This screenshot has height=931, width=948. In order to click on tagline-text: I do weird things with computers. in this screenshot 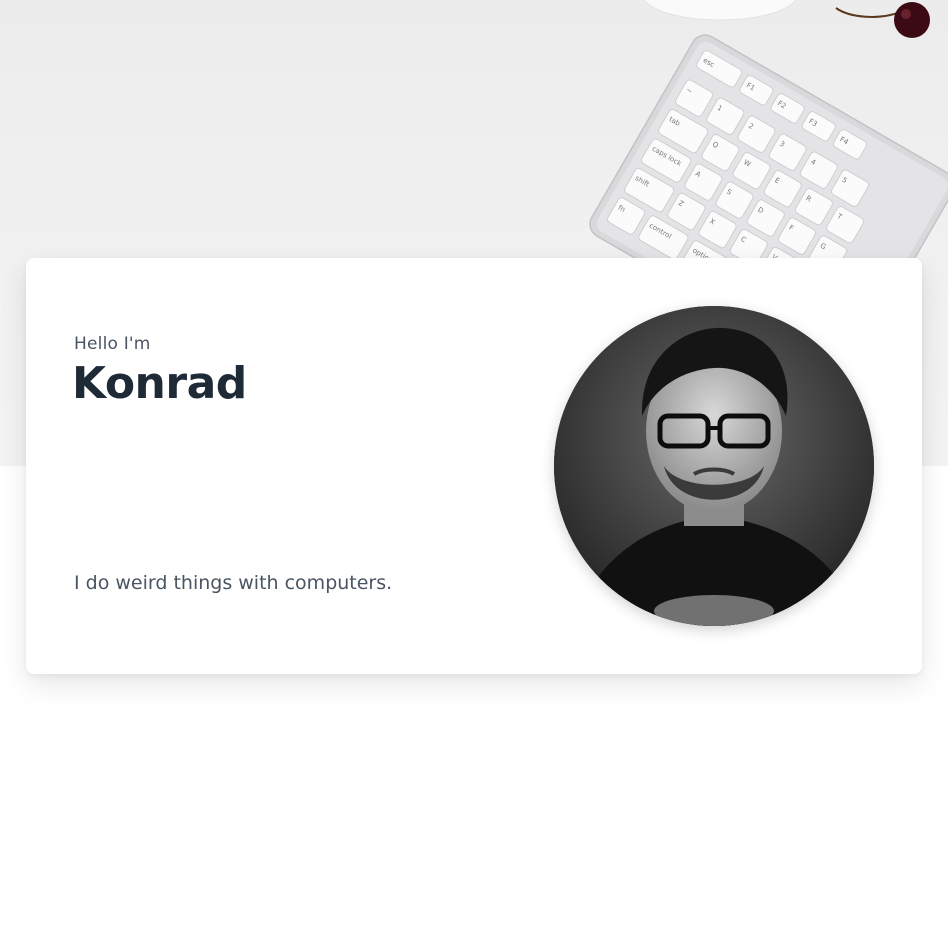, I will do `click(233, 583)`.